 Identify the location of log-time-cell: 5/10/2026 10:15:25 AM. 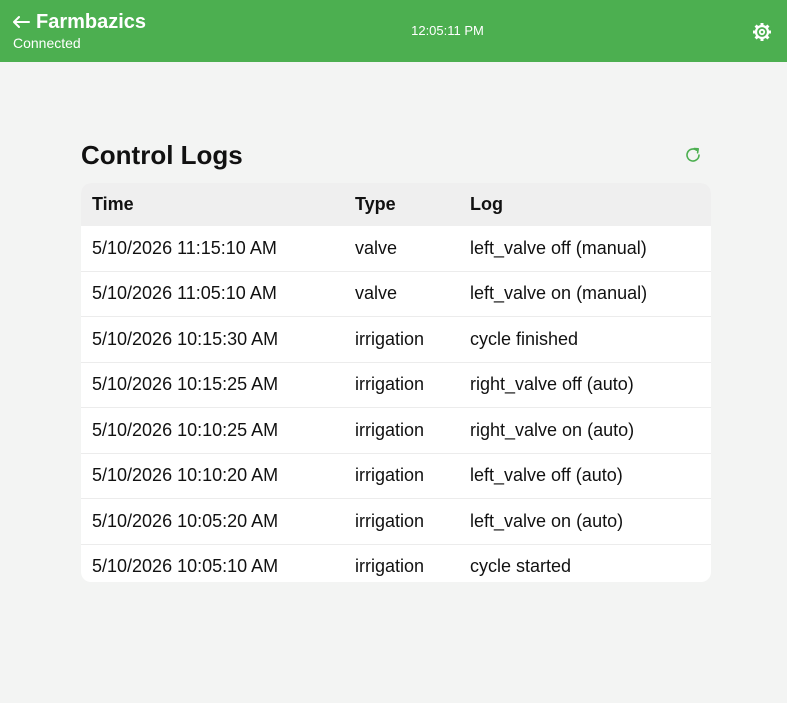
(218, 384).